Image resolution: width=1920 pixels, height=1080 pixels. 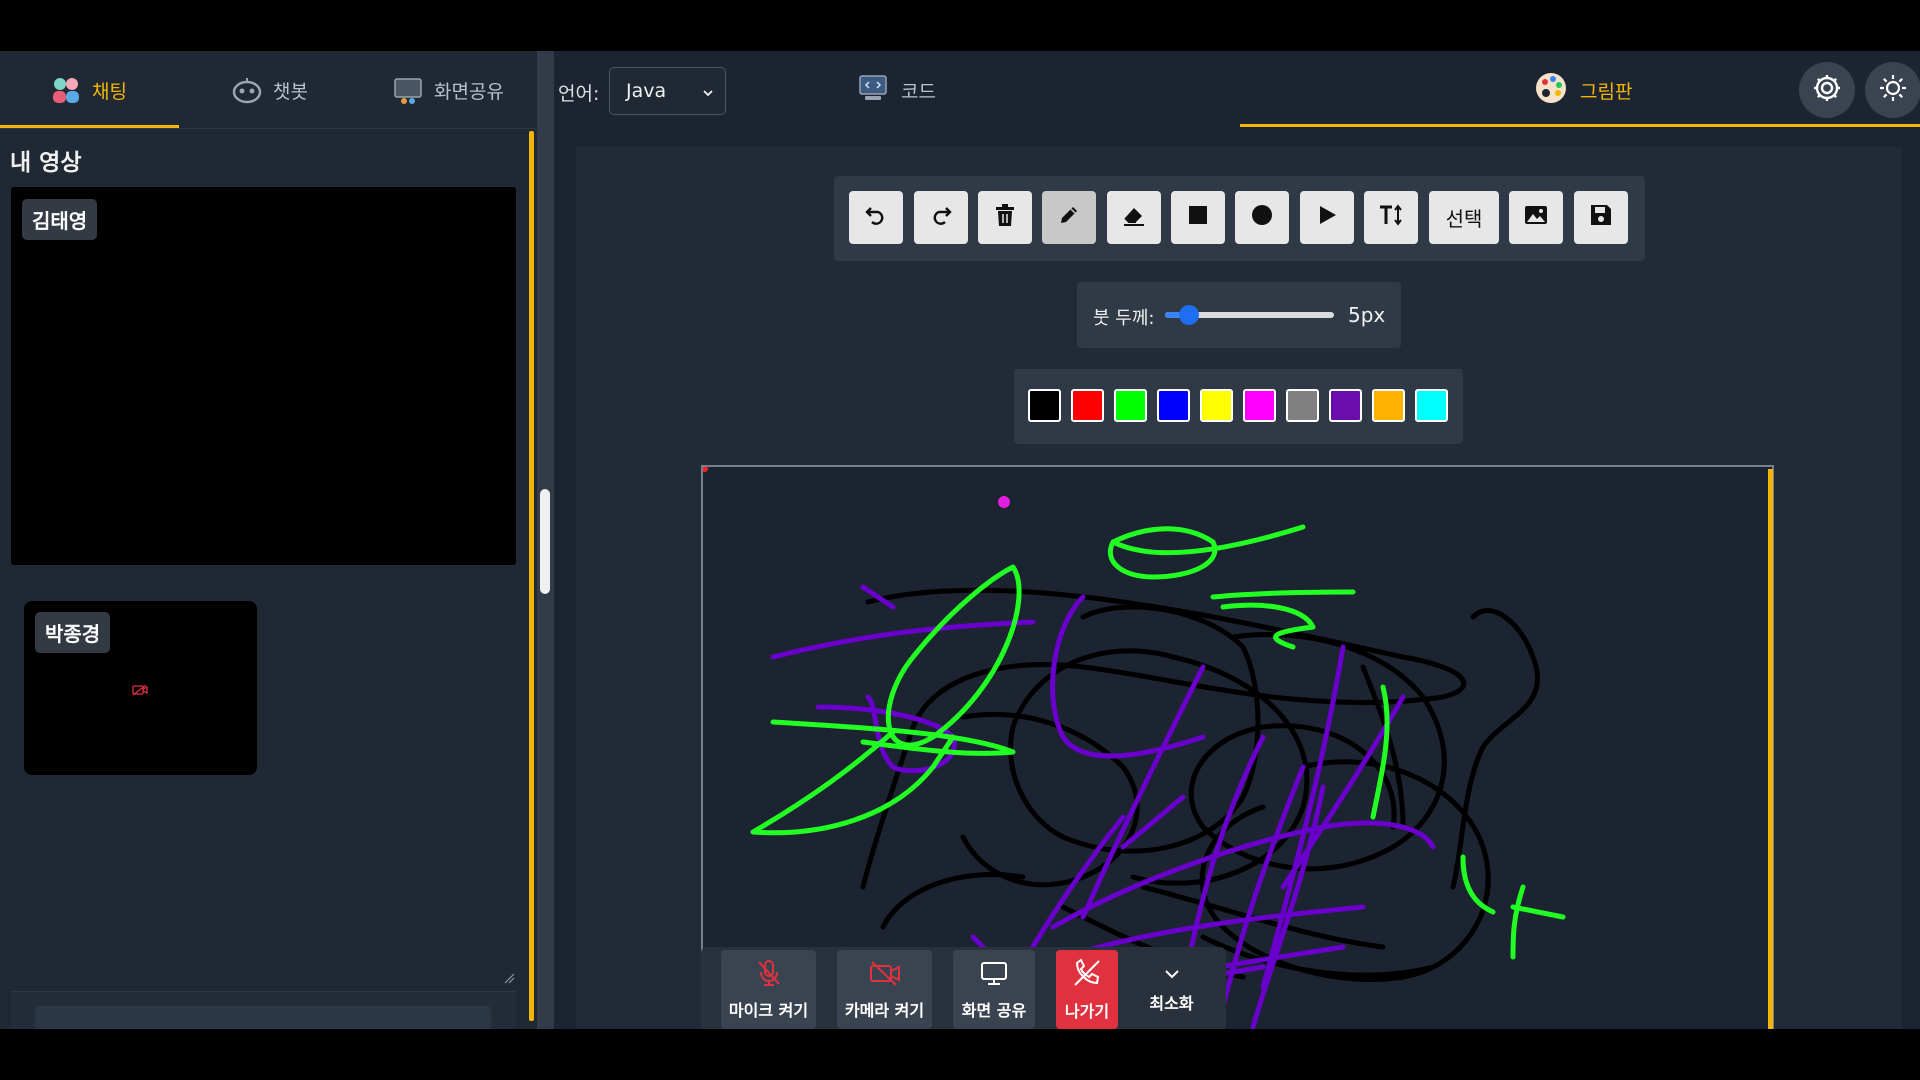 I want to click on select-tool-button: 선택, so click(x=1464, y=217).